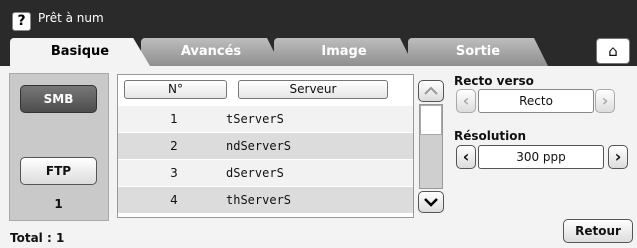  What do you see at coordinates (21, 21) in the screenshot?
I see `help-button: ?` at bounding box center [21, 21].